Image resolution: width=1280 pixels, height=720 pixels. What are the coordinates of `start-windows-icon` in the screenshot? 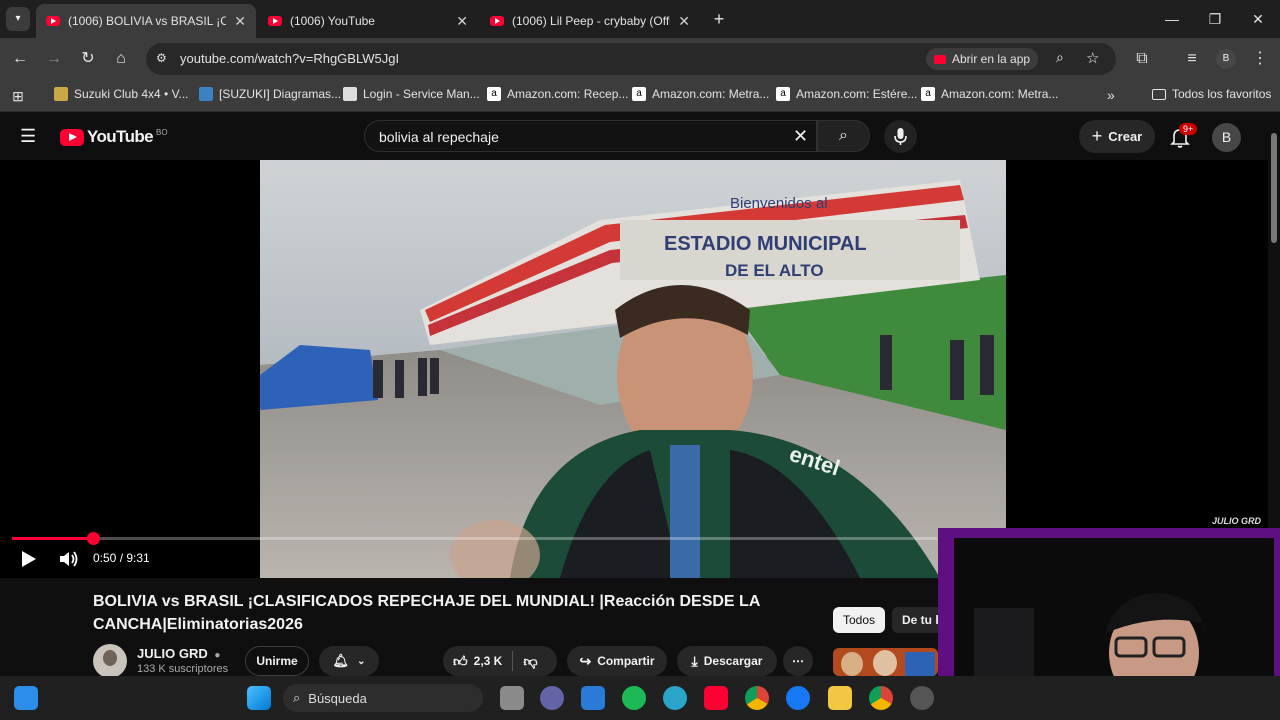 It's located at (259, 698).